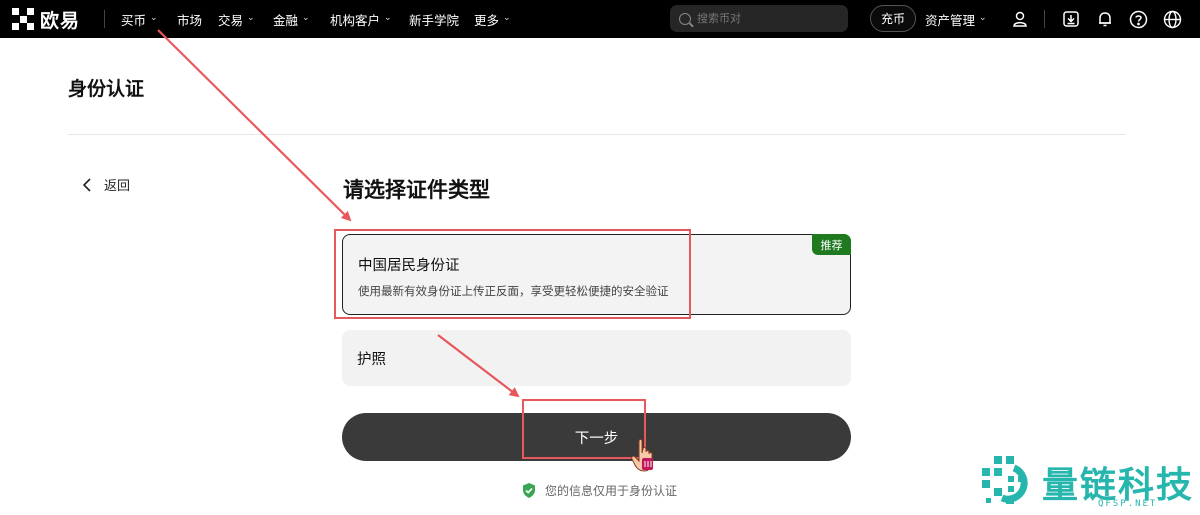 This screenshot has height=515, width=1200. I want to click on option-description: 使用最新有效身份证上传正反面，享受更轻松便捷的安全验证, so click(513, 291).